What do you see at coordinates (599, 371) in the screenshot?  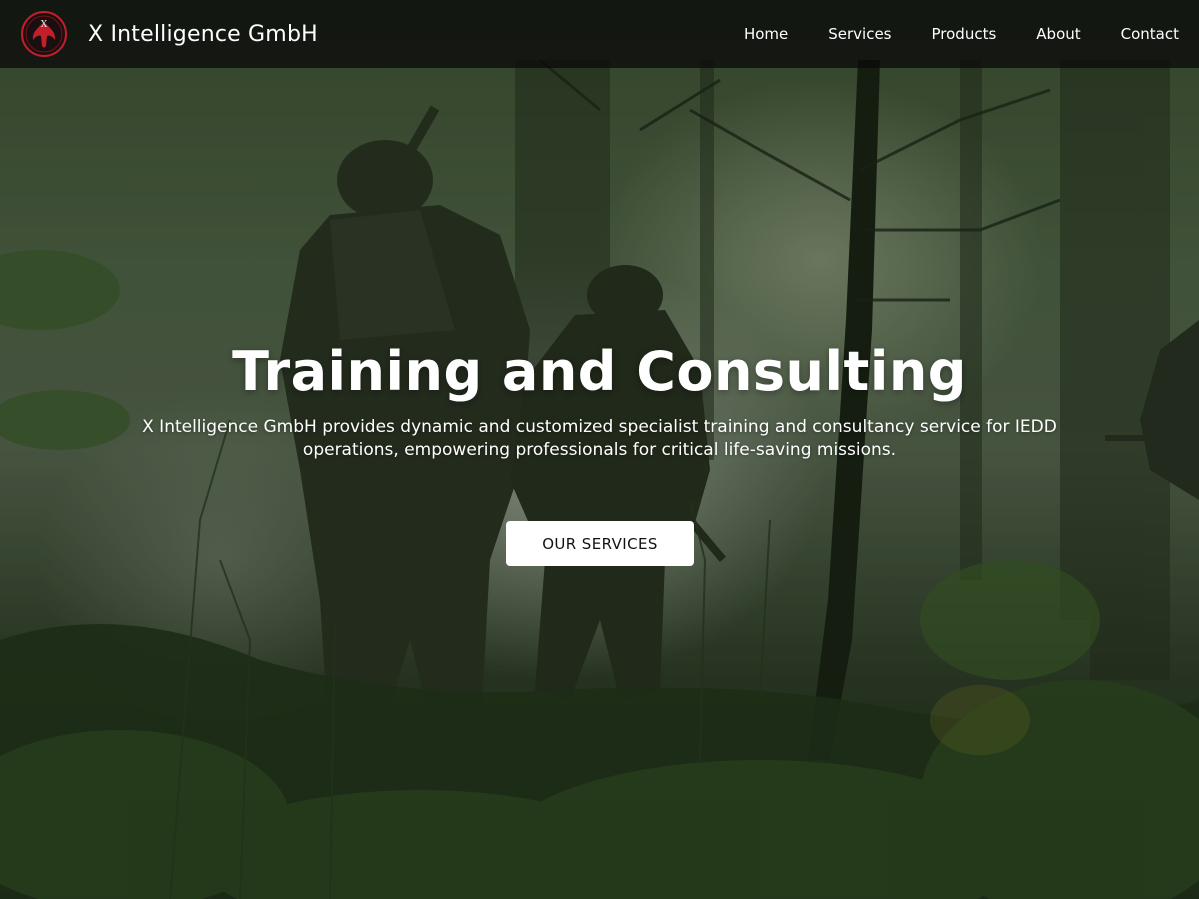 I see `hero-title: Training and Consulting` at bounding box center [599, 371].